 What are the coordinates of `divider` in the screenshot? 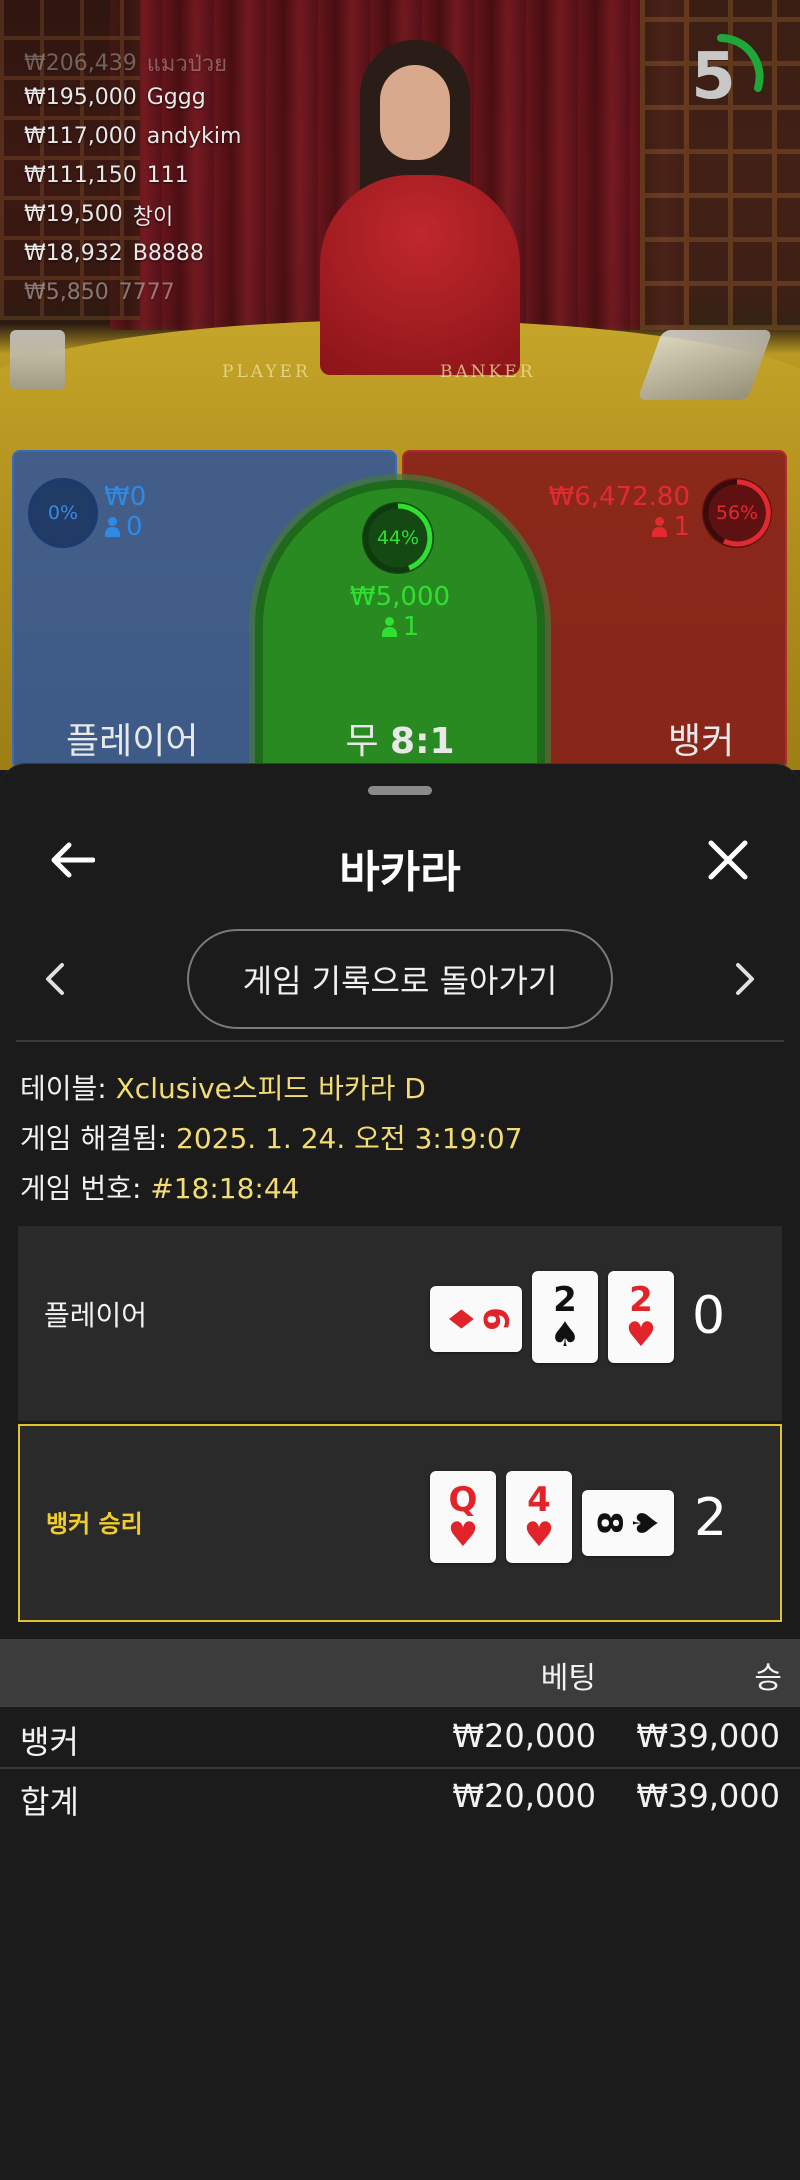 It's located at (400, 1041).